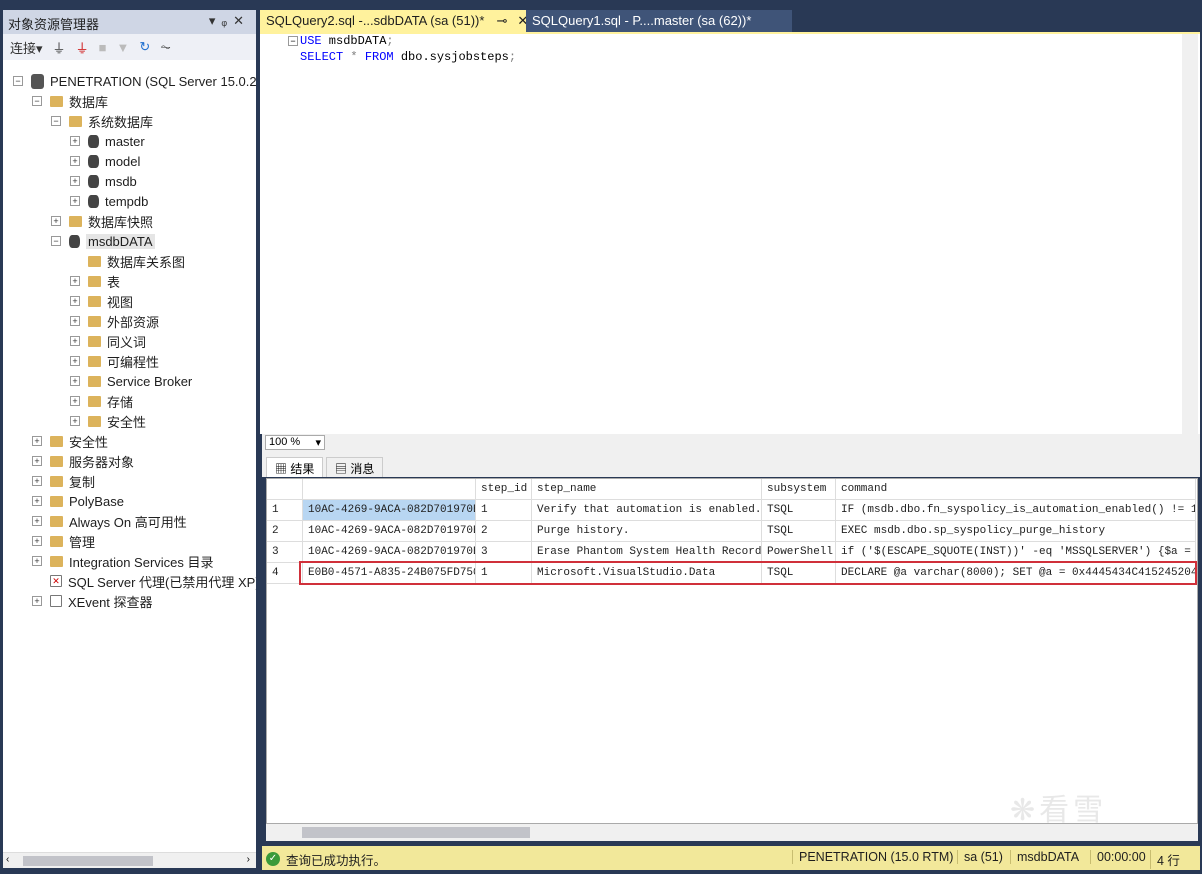 The width and height of the screenshot is (1202, 874). Describe the element at coordinates (122, 47) in the screenshot. I see `filter-icon: ▼` at that location.